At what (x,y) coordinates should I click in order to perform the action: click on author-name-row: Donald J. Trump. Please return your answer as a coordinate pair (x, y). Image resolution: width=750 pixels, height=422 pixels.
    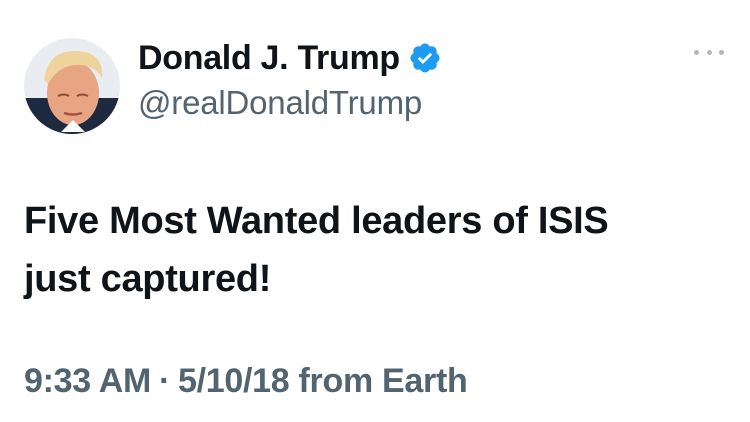
    Looking at the image, I should click on (290, 58).